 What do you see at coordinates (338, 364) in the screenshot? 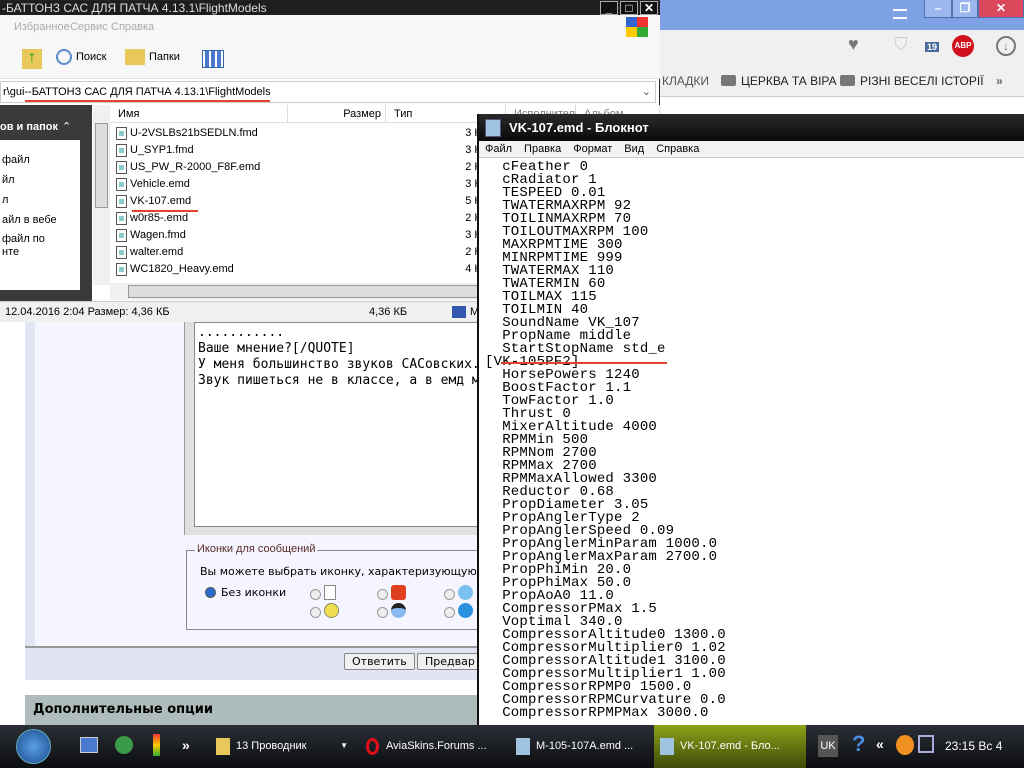
I see `text-line: У меня большинство звуков САСовских.` at bounding box center [338, 364].